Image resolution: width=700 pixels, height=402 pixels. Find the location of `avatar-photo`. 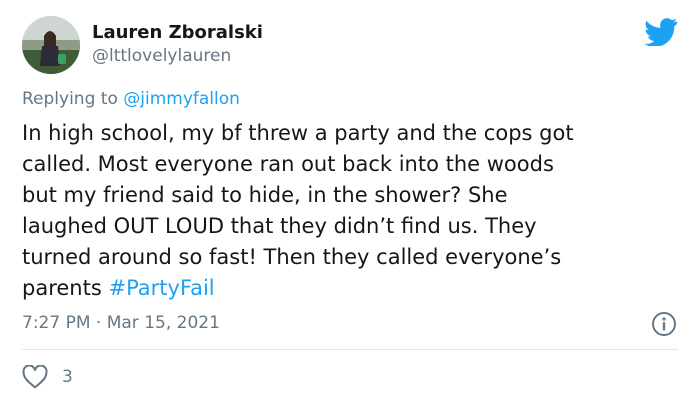

avatar-photo is located at coordinates (51, 45).